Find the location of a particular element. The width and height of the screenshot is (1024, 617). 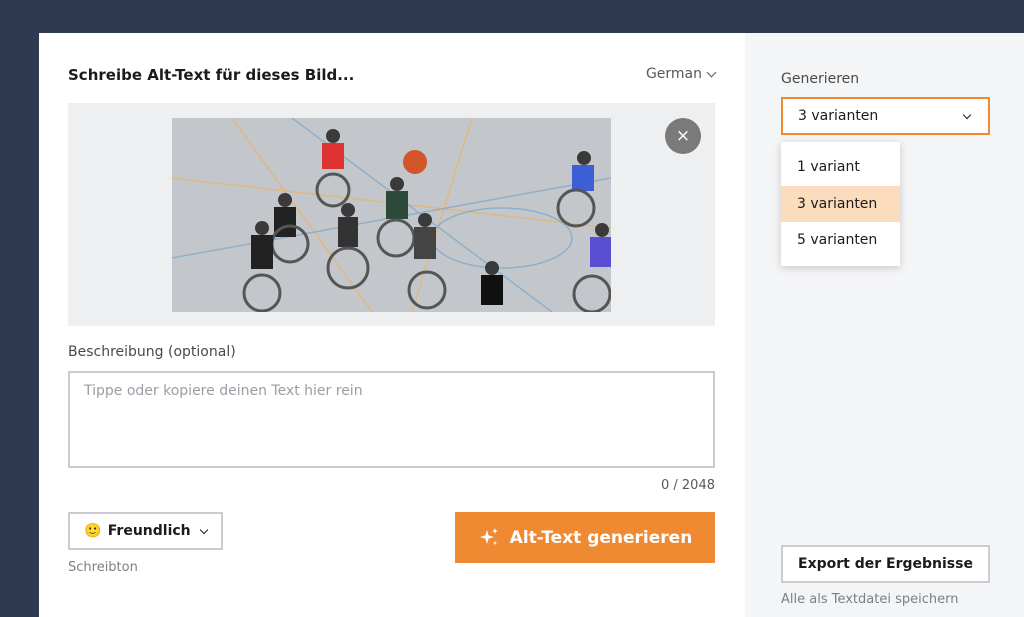

variant-count-value: 3 varianten is located at coordinates (838, 116).